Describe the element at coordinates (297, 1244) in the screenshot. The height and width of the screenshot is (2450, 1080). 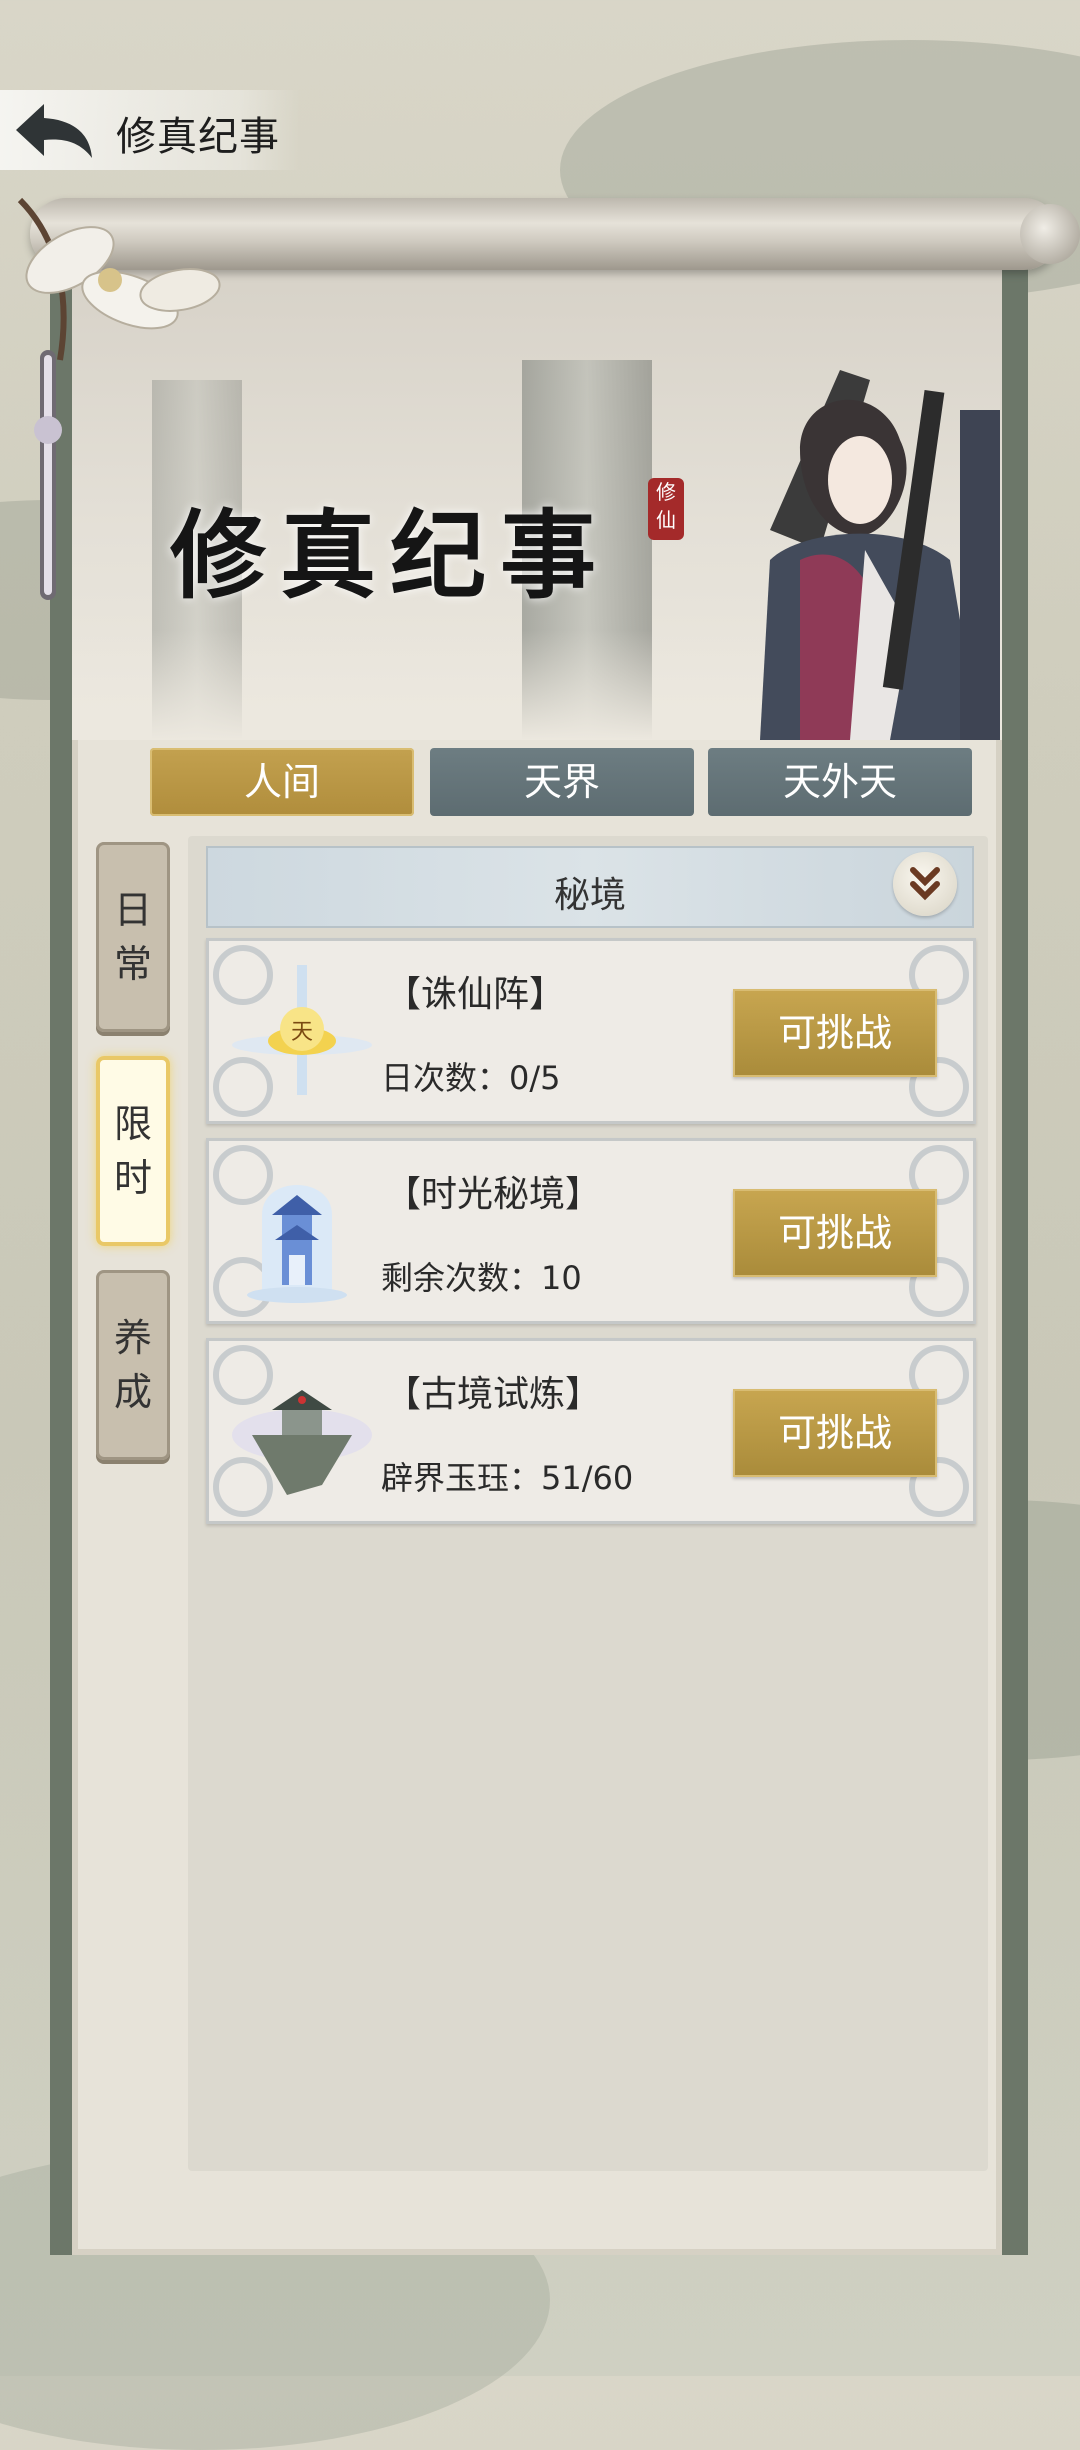
I see `time-realm-tower-icon` at that location.